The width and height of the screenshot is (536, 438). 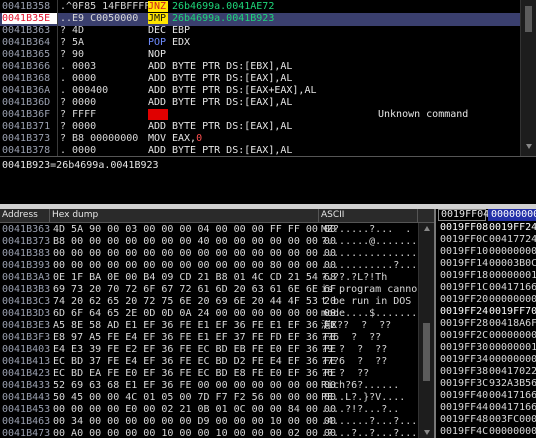 I want to click on instruction-address: 0041B378, so click(x=26, y=150).